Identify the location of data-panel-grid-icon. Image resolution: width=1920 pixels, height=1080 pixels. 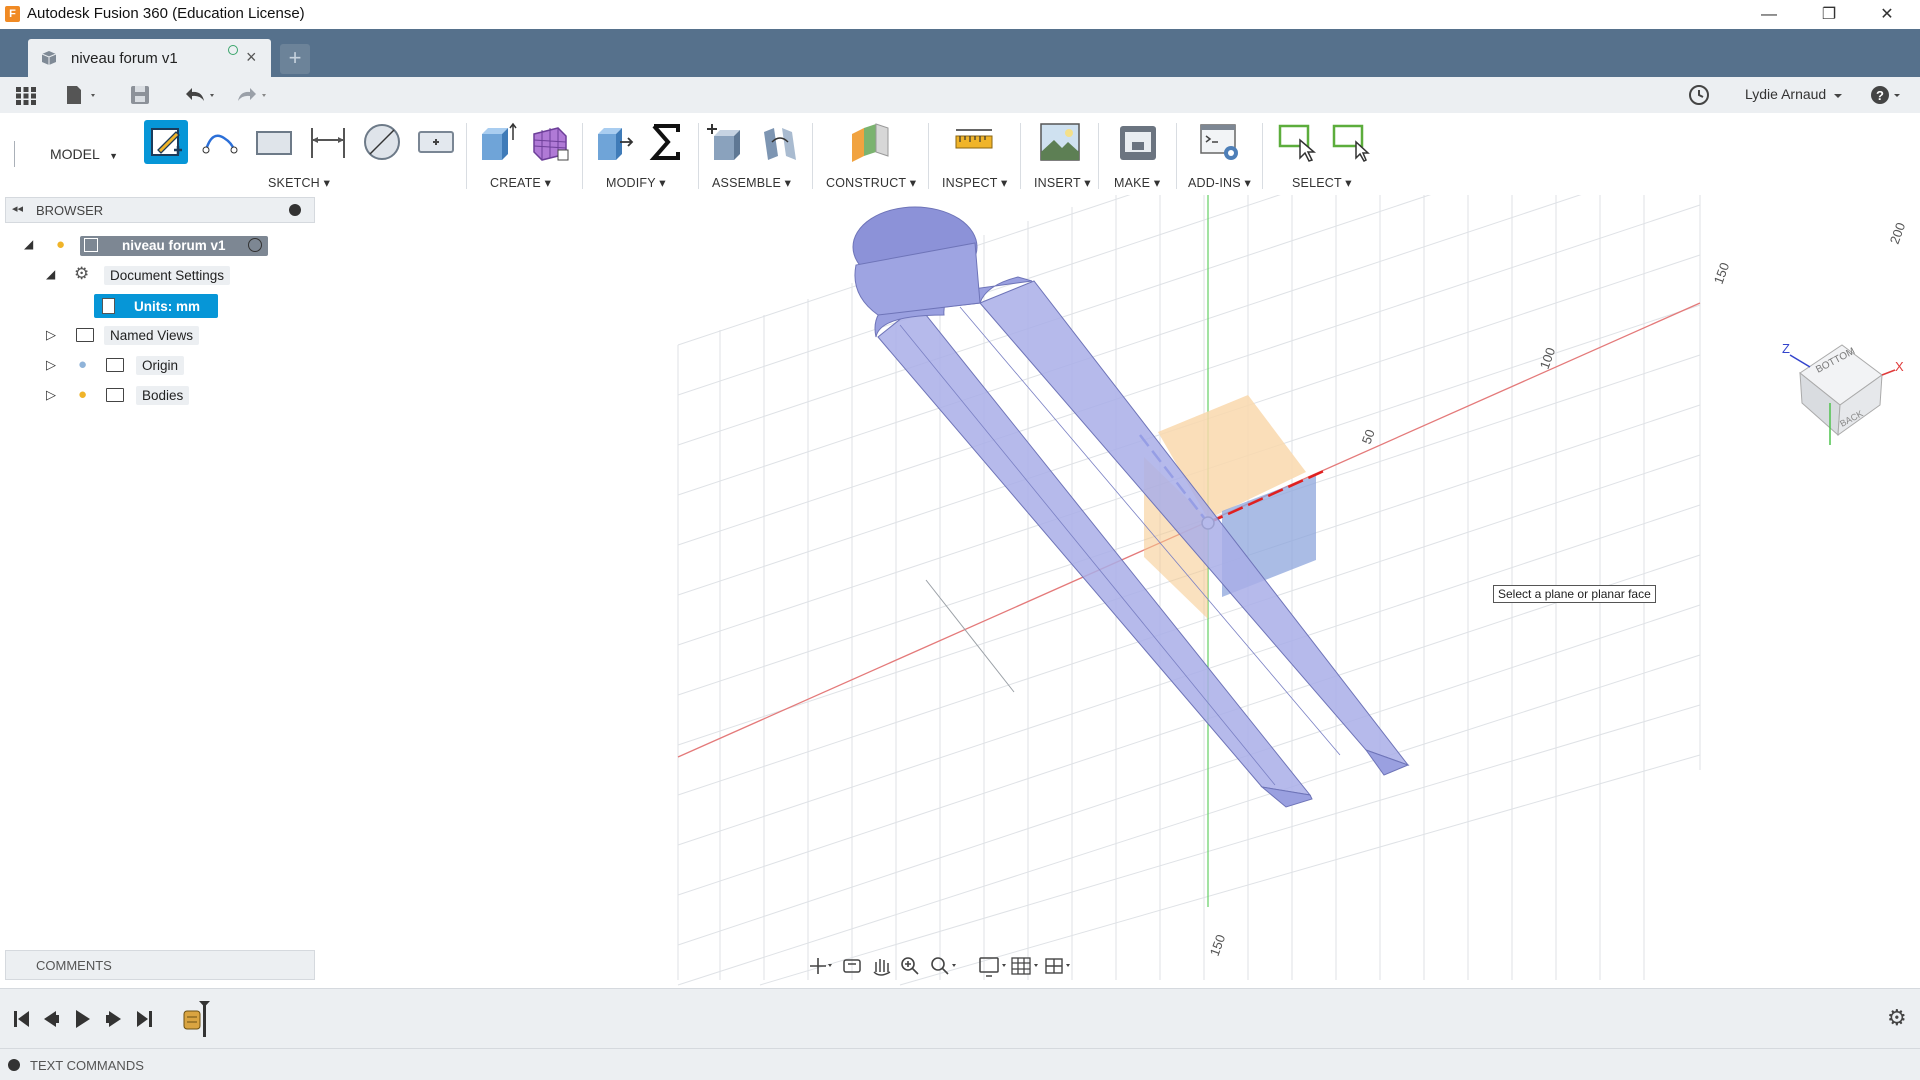
(26, 95).